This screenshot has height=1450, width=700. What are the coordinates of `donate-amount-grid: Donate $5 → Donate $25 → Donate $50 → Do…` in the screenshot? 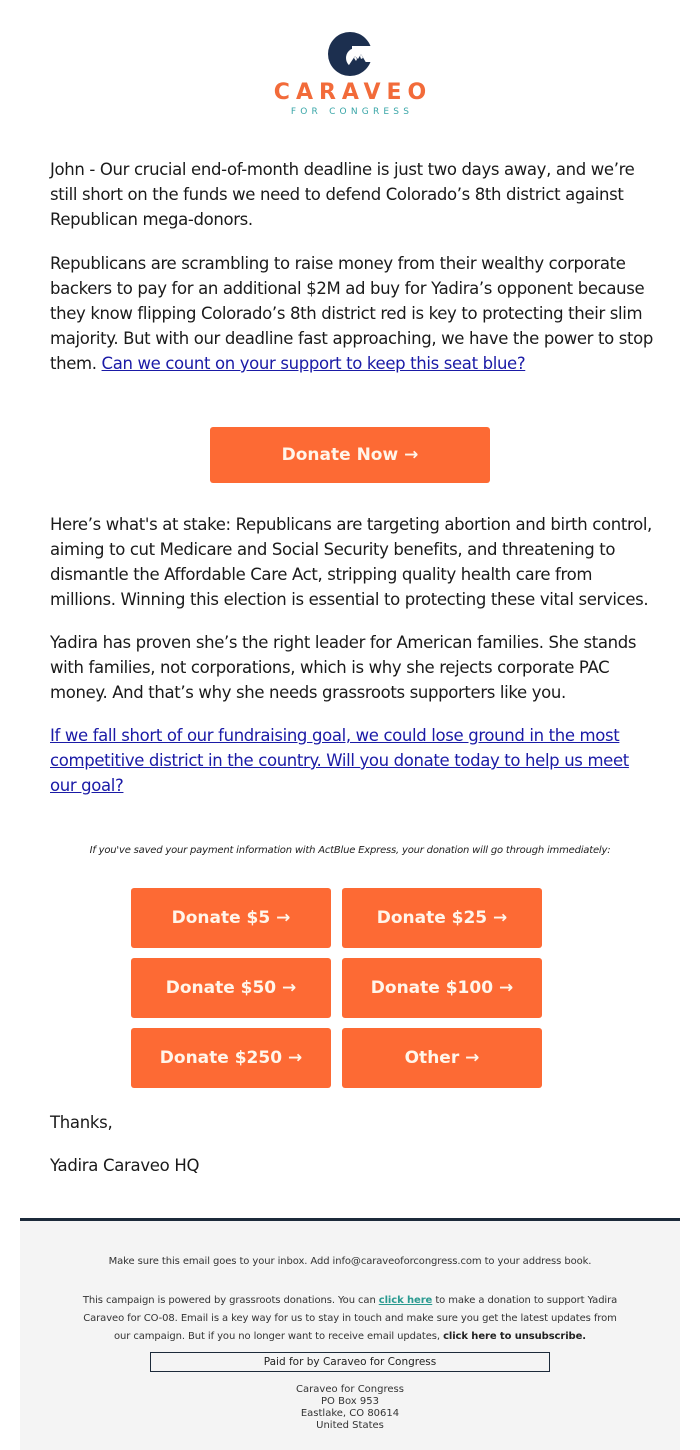 It's located at (336, 988).